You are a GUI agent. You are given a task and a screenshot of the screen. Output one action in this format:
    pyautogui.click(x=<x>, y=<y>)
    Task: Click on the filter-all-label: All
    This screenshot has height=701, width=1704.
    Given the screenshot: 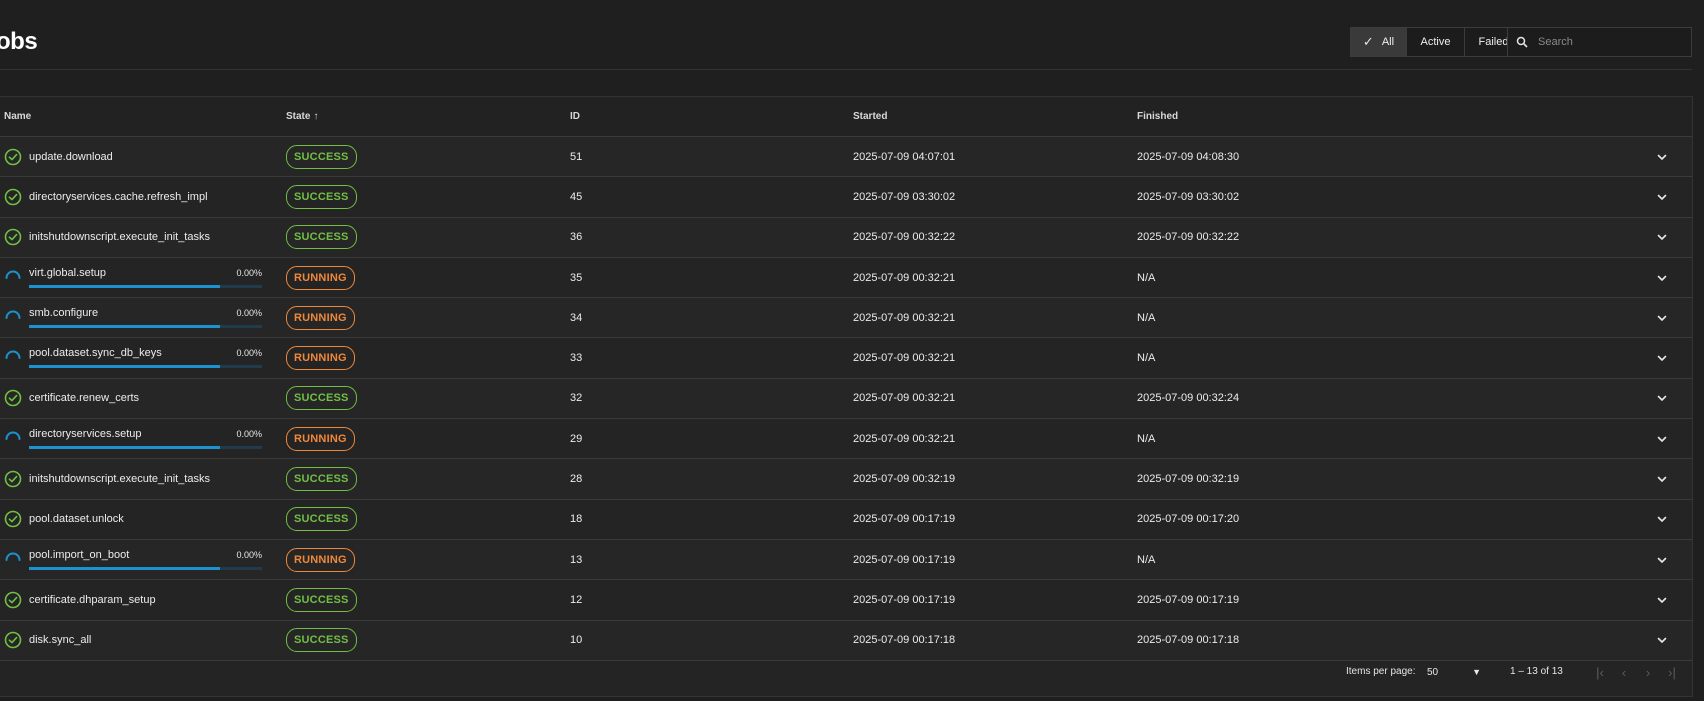 What is the action you would take?
    pyautogui.click(x=1388, y=42)
    